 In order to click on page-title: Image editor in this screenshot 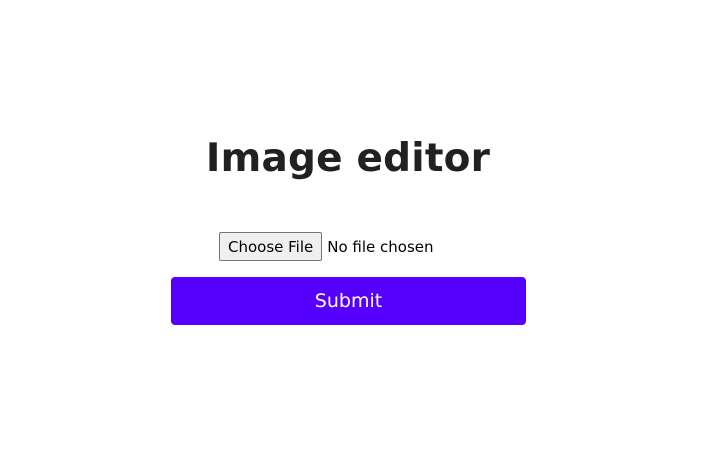, I will do `click(348, 158)`.